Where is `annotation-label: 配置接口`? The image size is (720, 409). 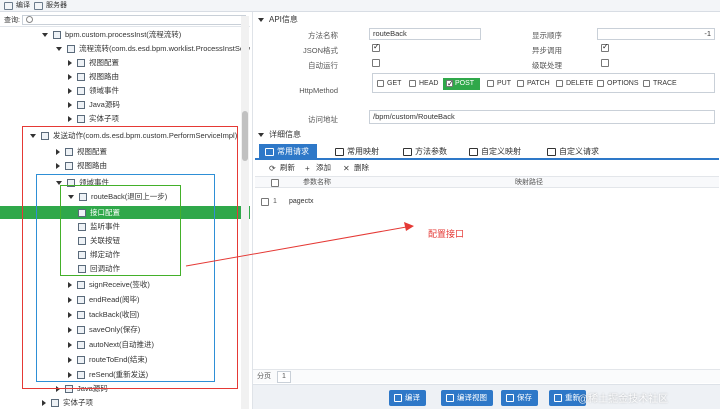 annotation-label: 配置接口 is located at coordinates (446, 234).